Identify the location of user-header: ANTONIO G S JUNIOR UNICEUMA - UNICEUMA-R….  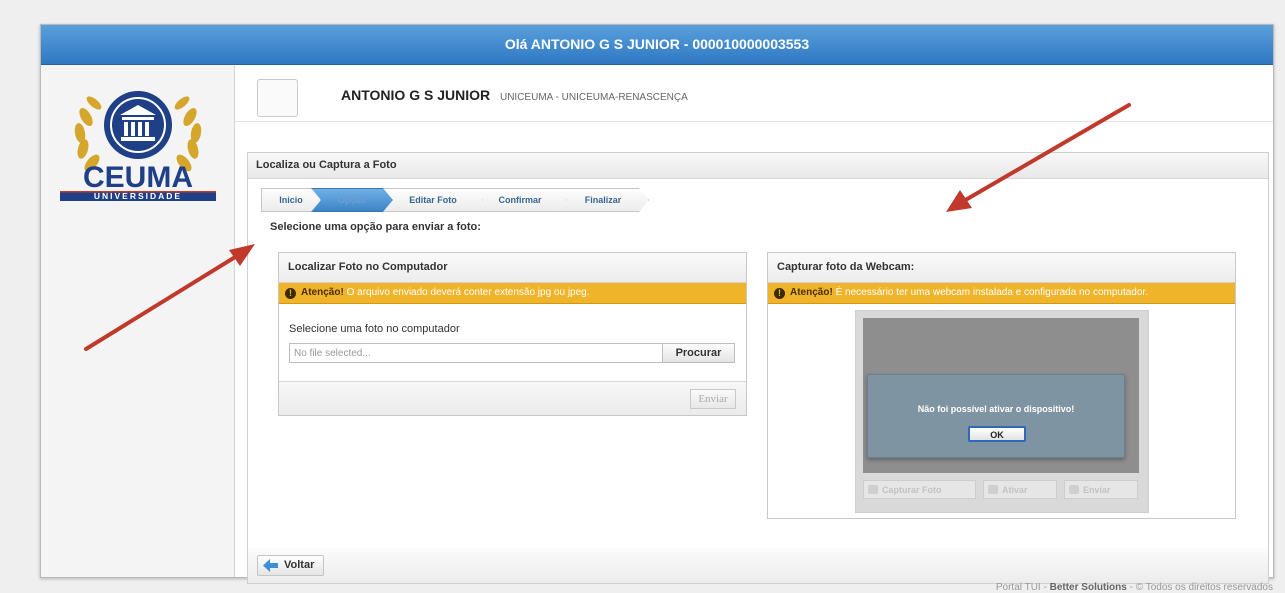
(754, 93).